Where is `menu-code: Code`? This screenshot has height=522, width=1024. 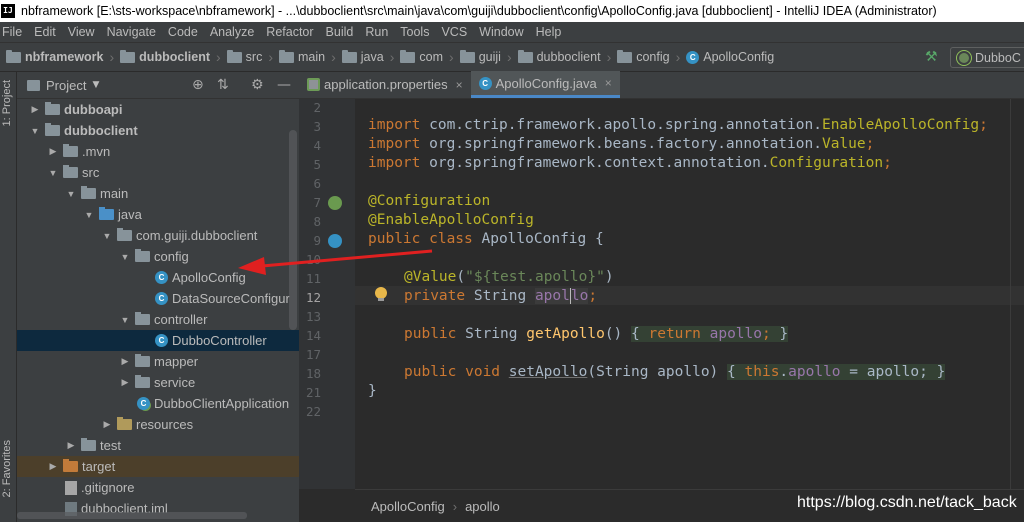 menu-code: Code is located at coordinates (183, 32).